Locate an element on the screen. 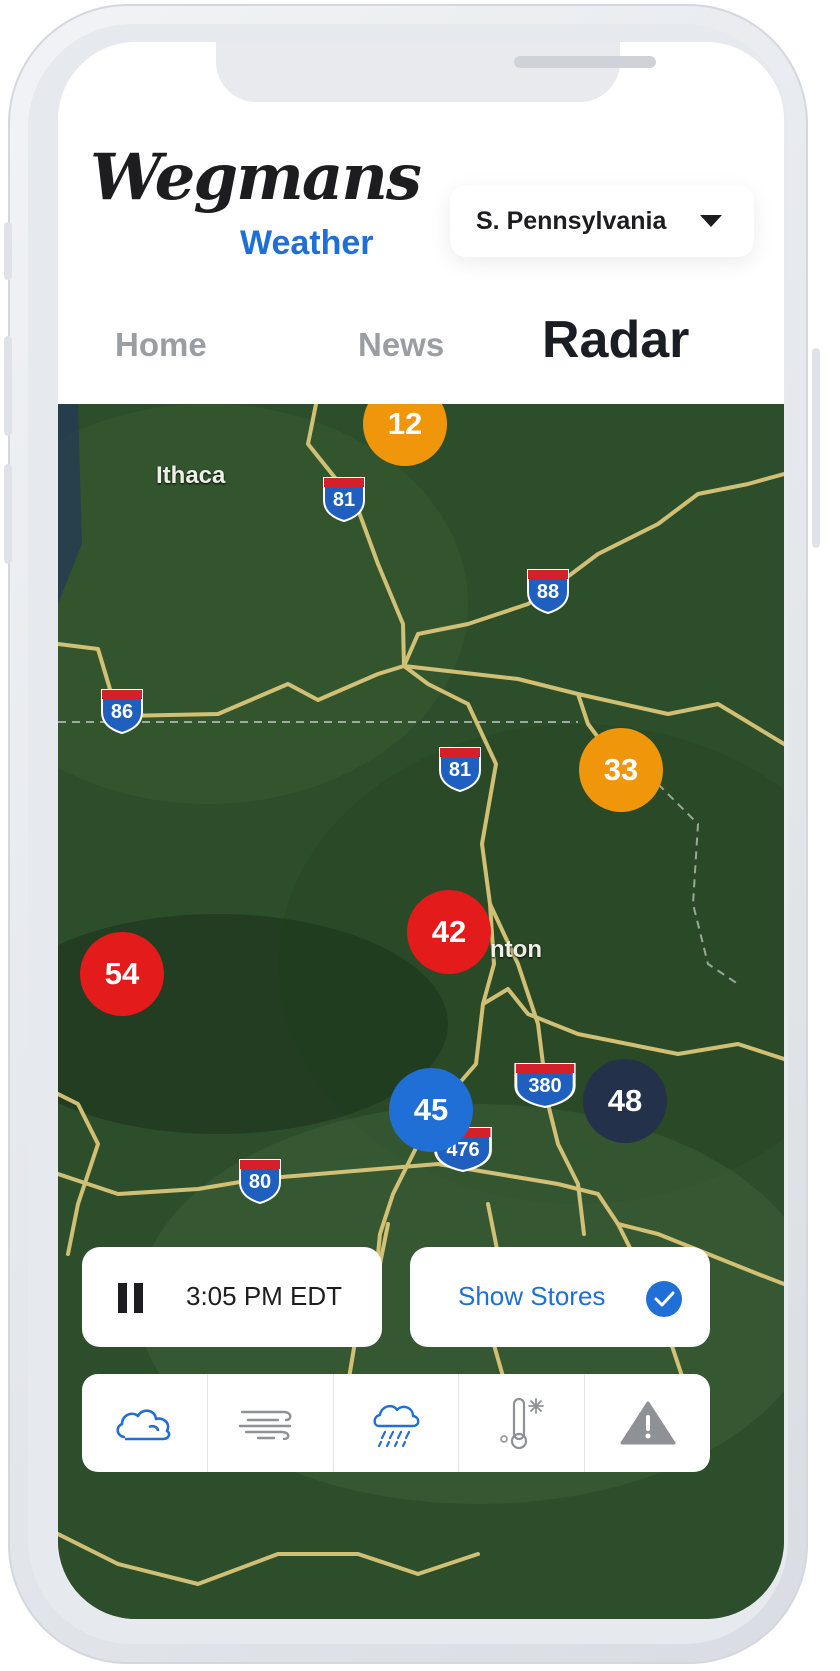 The width and height of the screenshot is (840, 1671). wegmans-weather-logo: Wegmans Weather is located at coordinates (256, 206).